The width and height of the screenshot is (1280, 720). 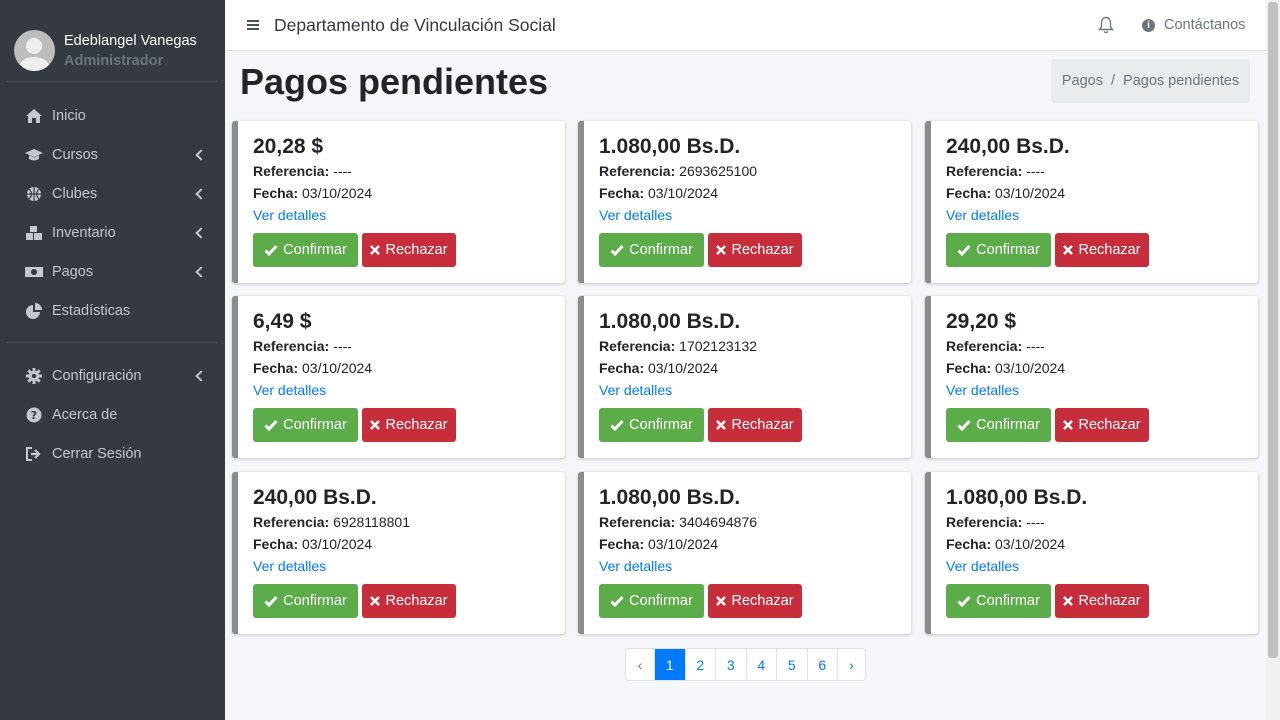 What do you see at coordinates (394, 81) in the screenshot?
I see `page-title: Pagos pendientes` at bounding box center [394, 81].